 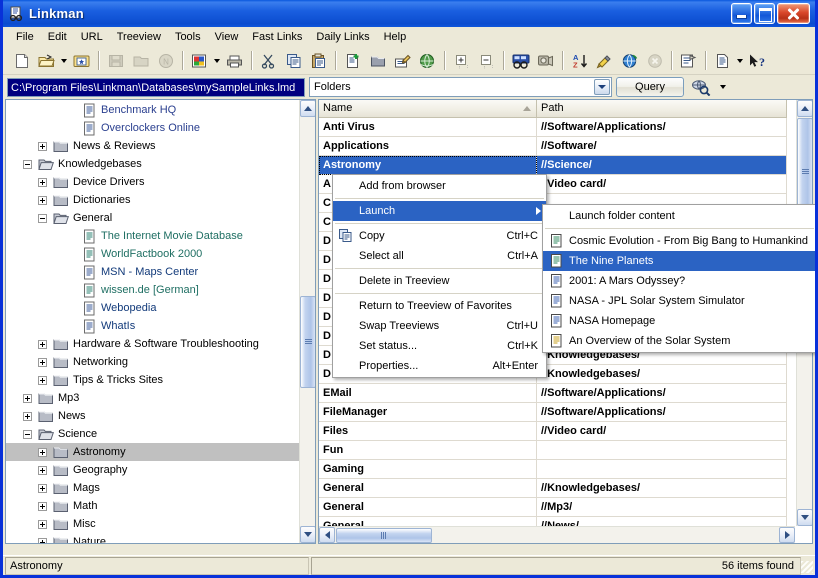 I want to click on title-bar: Linkman, so click(x=409, y=13).